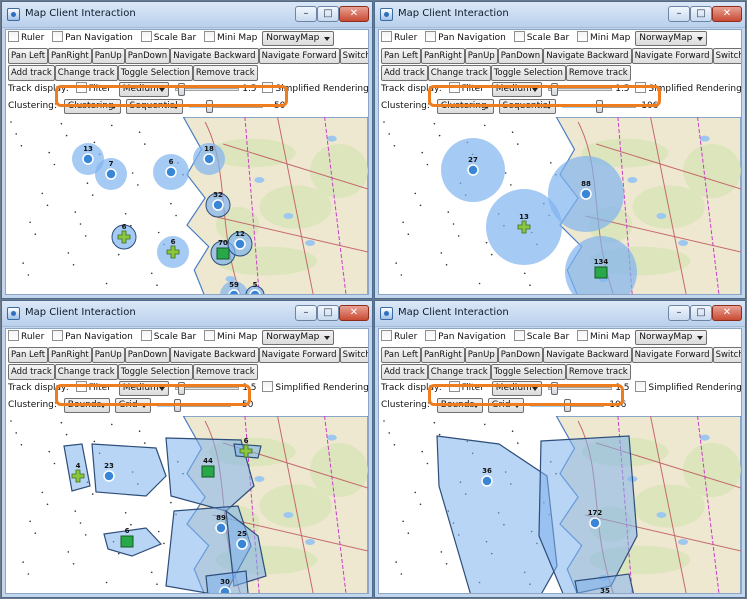 The height and width of the screenshot is (599, 747). I want to click on clustering-method-select: Clustering, so click(465, 106).